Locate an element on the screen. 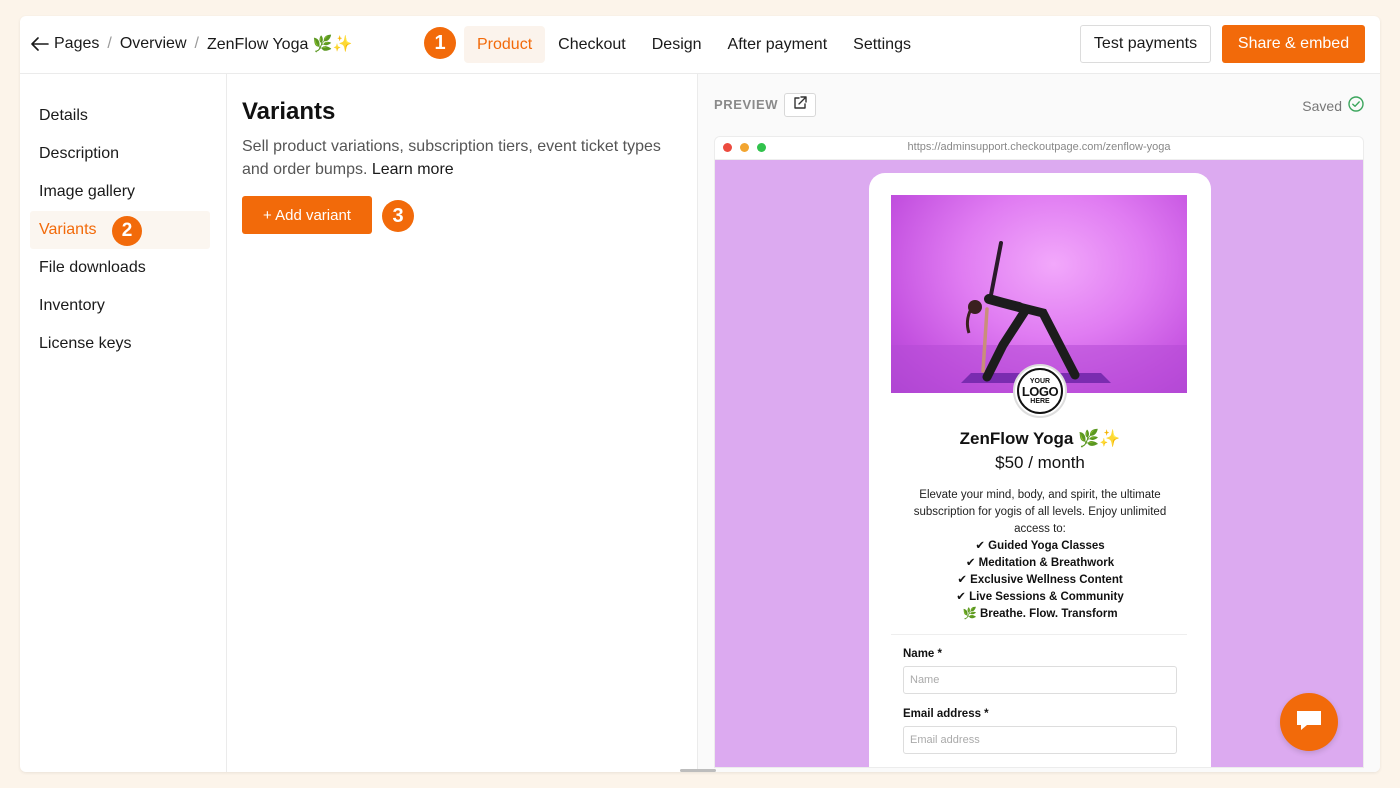 Image resolution: width=1400 pixels, height=788 pixels. add-variant-button: + Add variant is located at coordinates (307, 215).